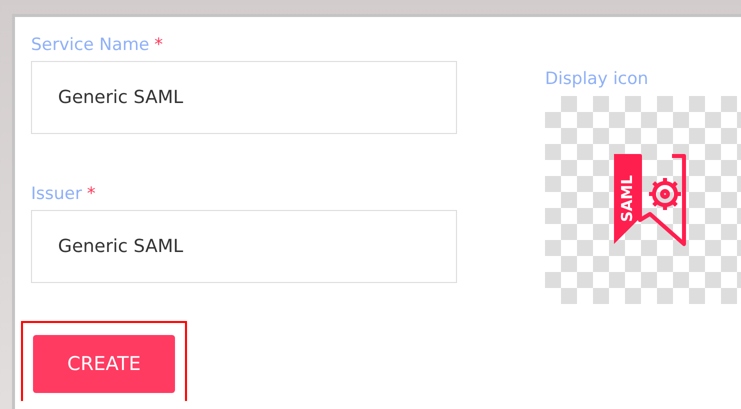  I want to click on field-label: Issuer, so click(56, 194).